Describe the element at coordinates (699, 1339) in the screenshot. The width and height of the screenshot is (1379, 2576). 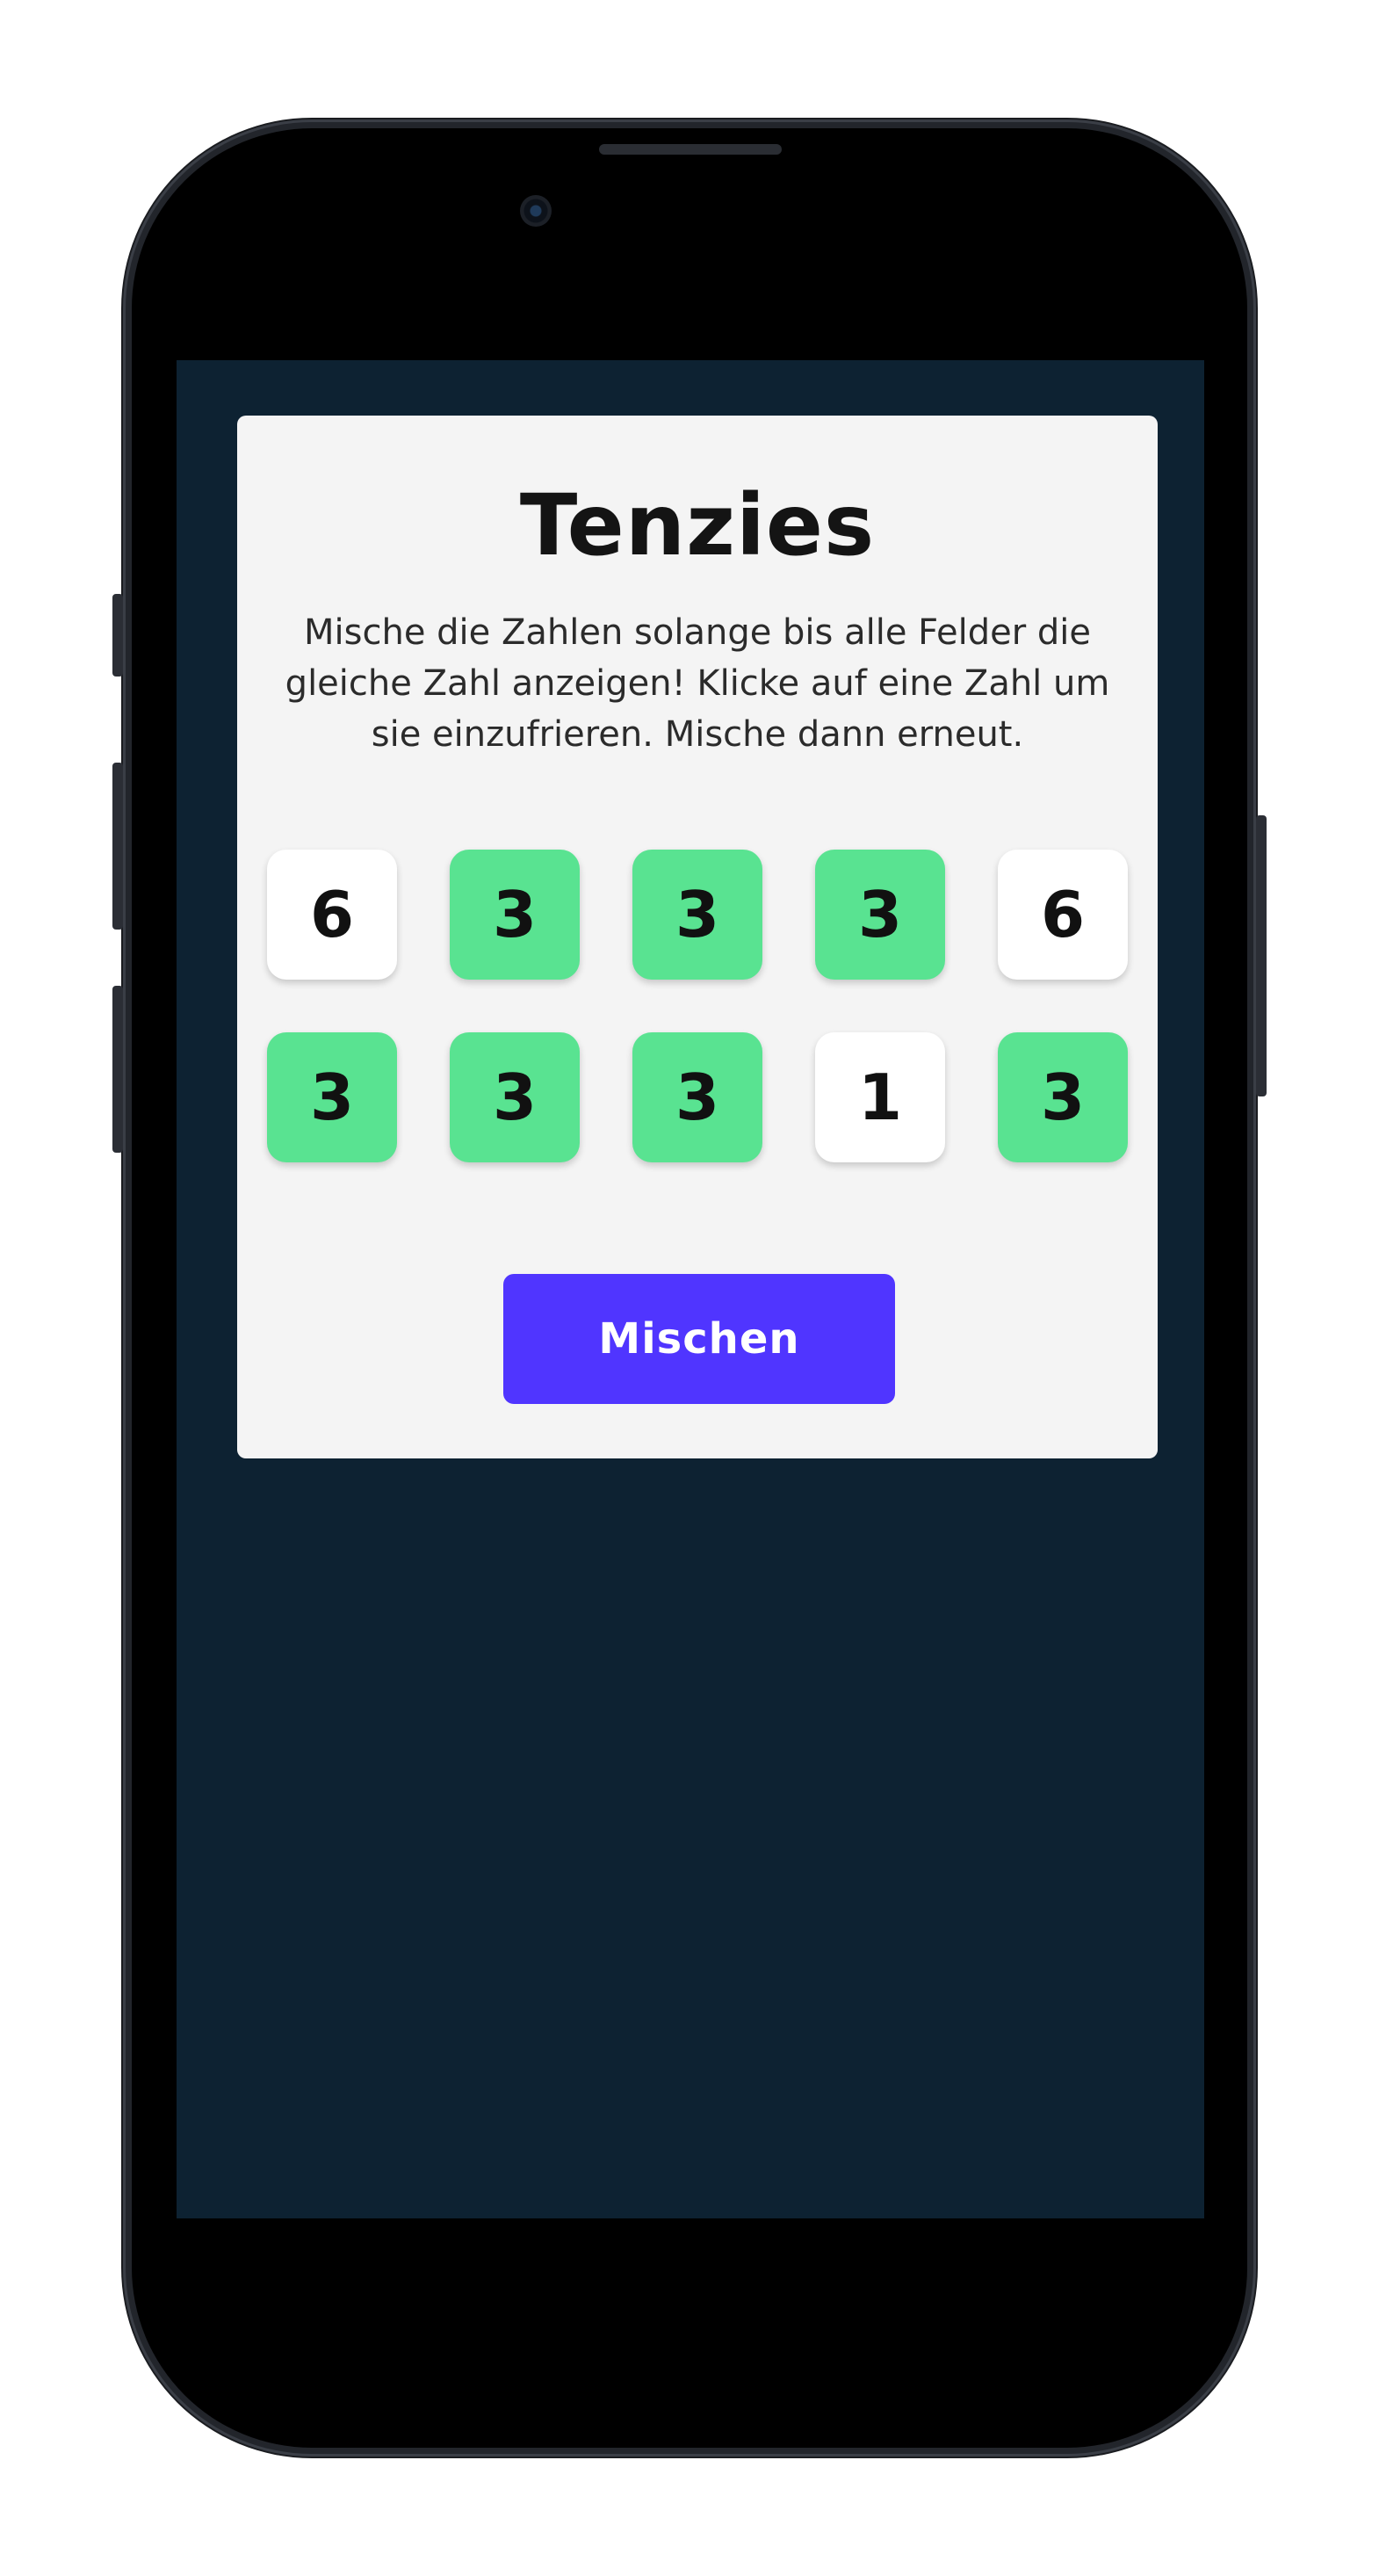
I see `roll-button: Mischen` at that location.